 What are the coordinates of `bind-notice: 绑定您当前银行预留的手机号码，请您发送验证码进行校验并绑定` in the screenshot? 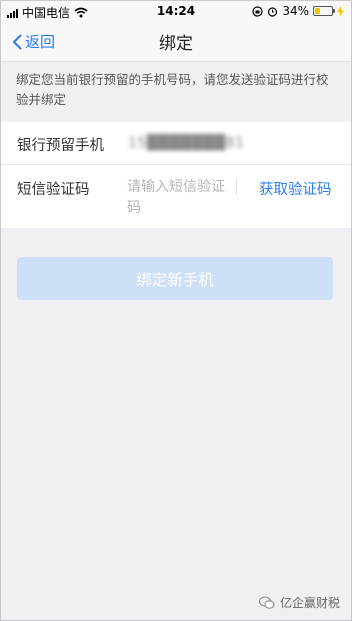 It's located at (172, 89).